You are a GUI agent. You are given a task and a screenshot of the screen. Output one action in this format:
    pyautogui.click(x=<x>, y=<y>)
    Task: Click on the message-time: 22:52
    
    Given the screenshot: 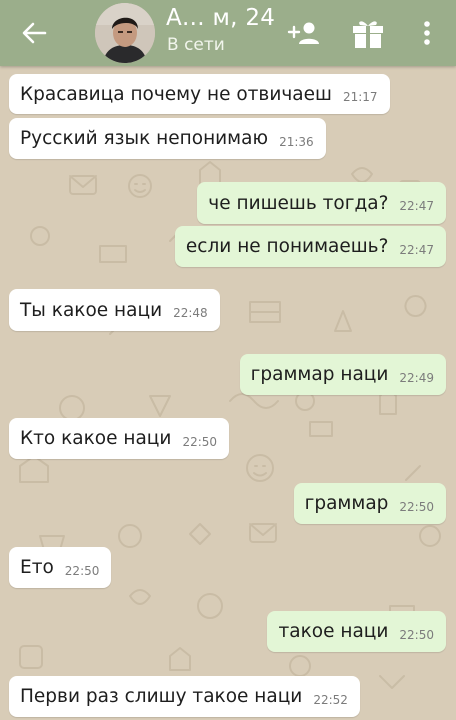 What is the action you would take?
    pyautogui.click(x=330, y=699)
    